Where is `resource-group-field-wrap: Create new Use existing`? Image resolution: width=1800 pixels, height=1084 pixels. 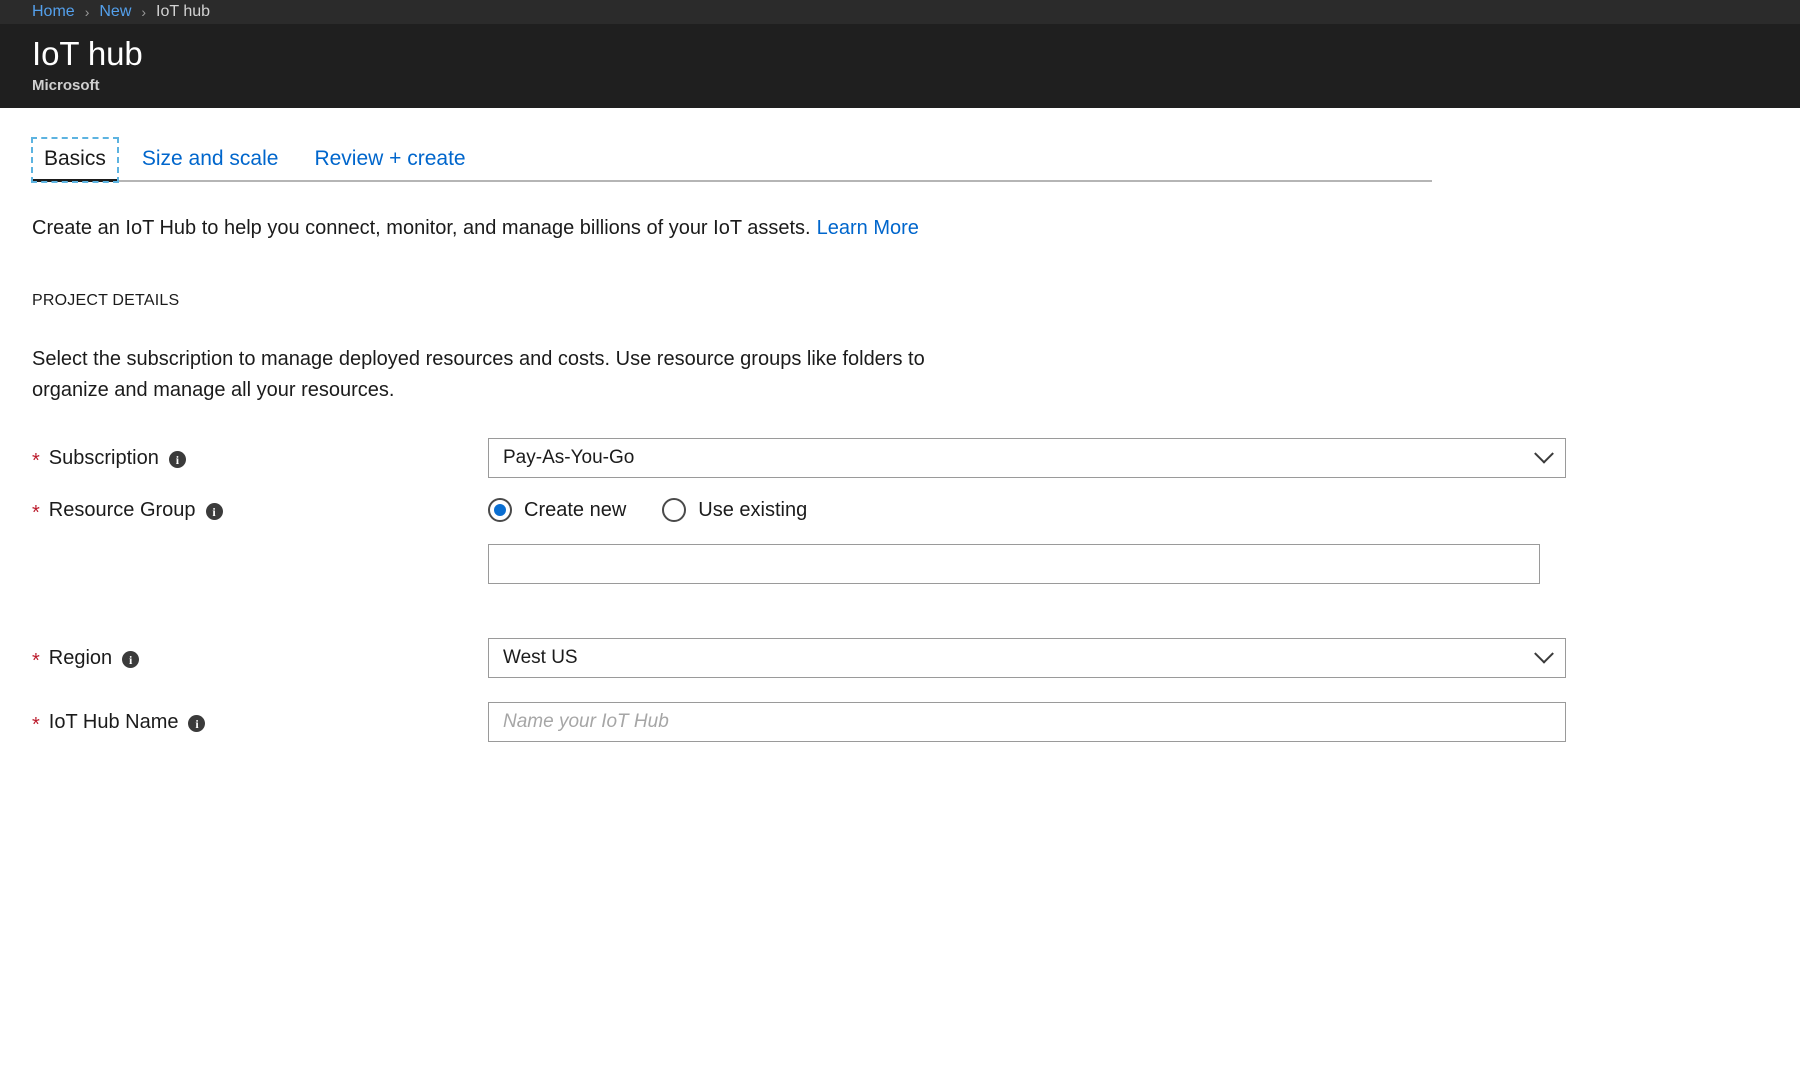
resource-group-field-wrap: Create new Use existing is located at coordinates (1144, 536).